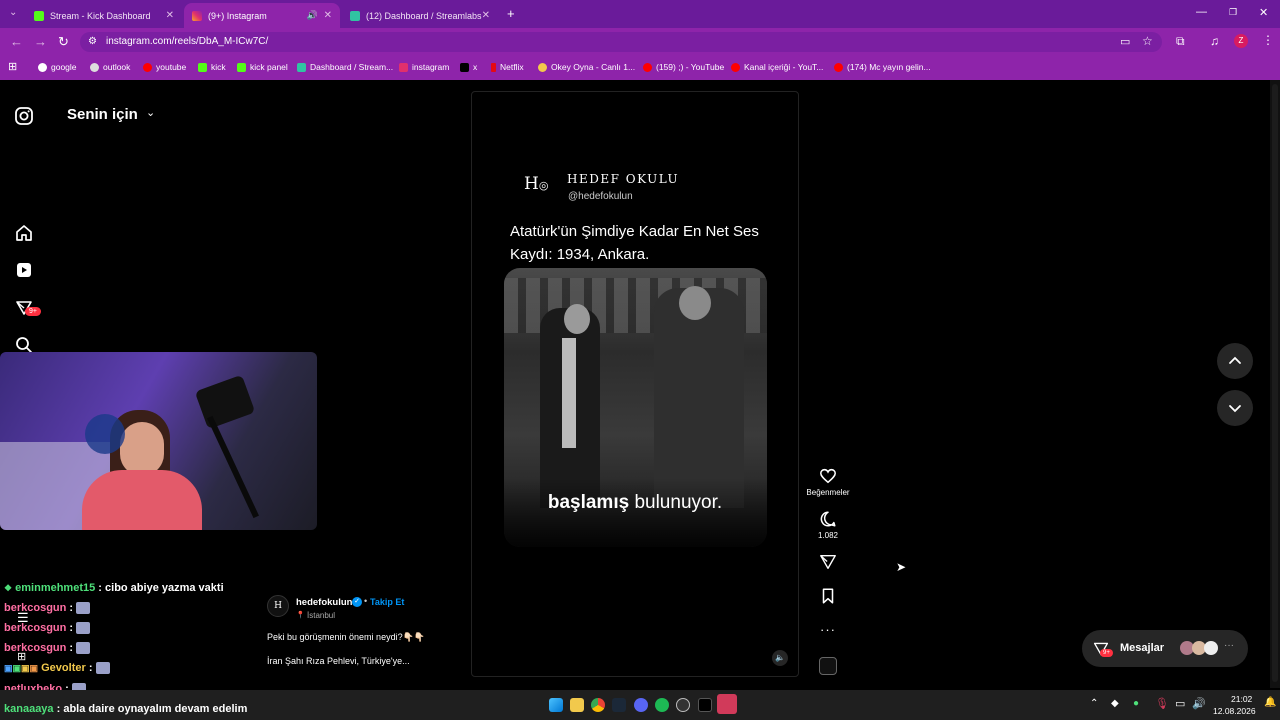 This screenshot has height=720, width=1280. What do you see at coordinates (92, 41) in the screenshot?
I see `site-info-icon: ⚙` at bounding box center [92, 41].